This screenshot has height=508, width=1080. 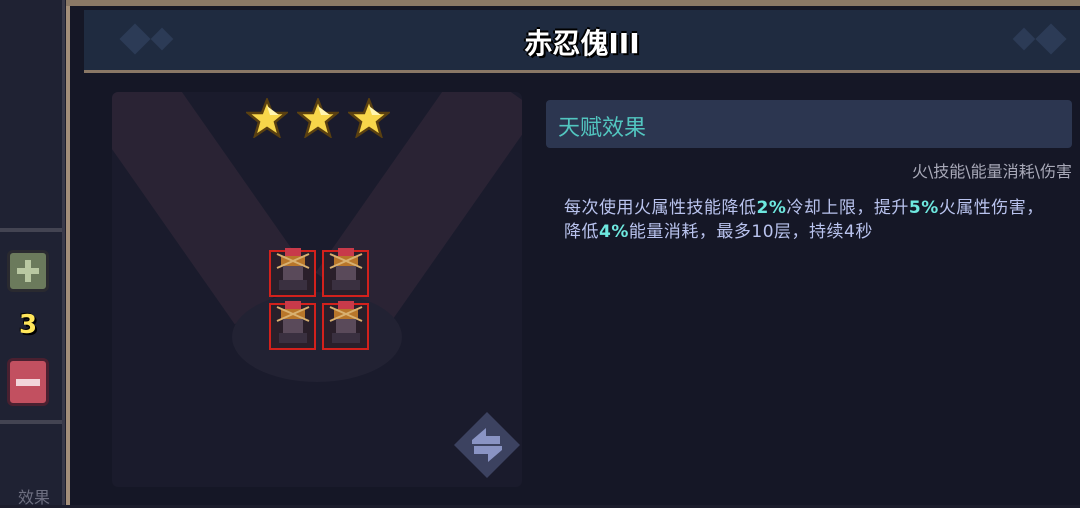 I want to click on desc-text: 每次使用火属性技能降低, so click(x=660, y=208).